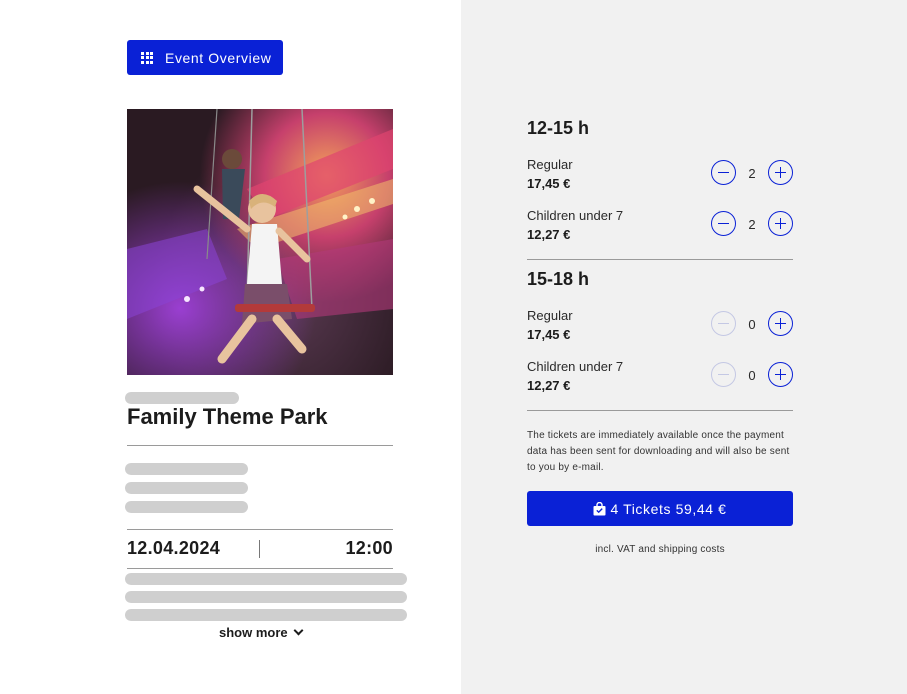 Image resolution: width=907 pixels, height=694 pixels. I want to click on time-slot-title: 15-18 h, so click(558, 279).